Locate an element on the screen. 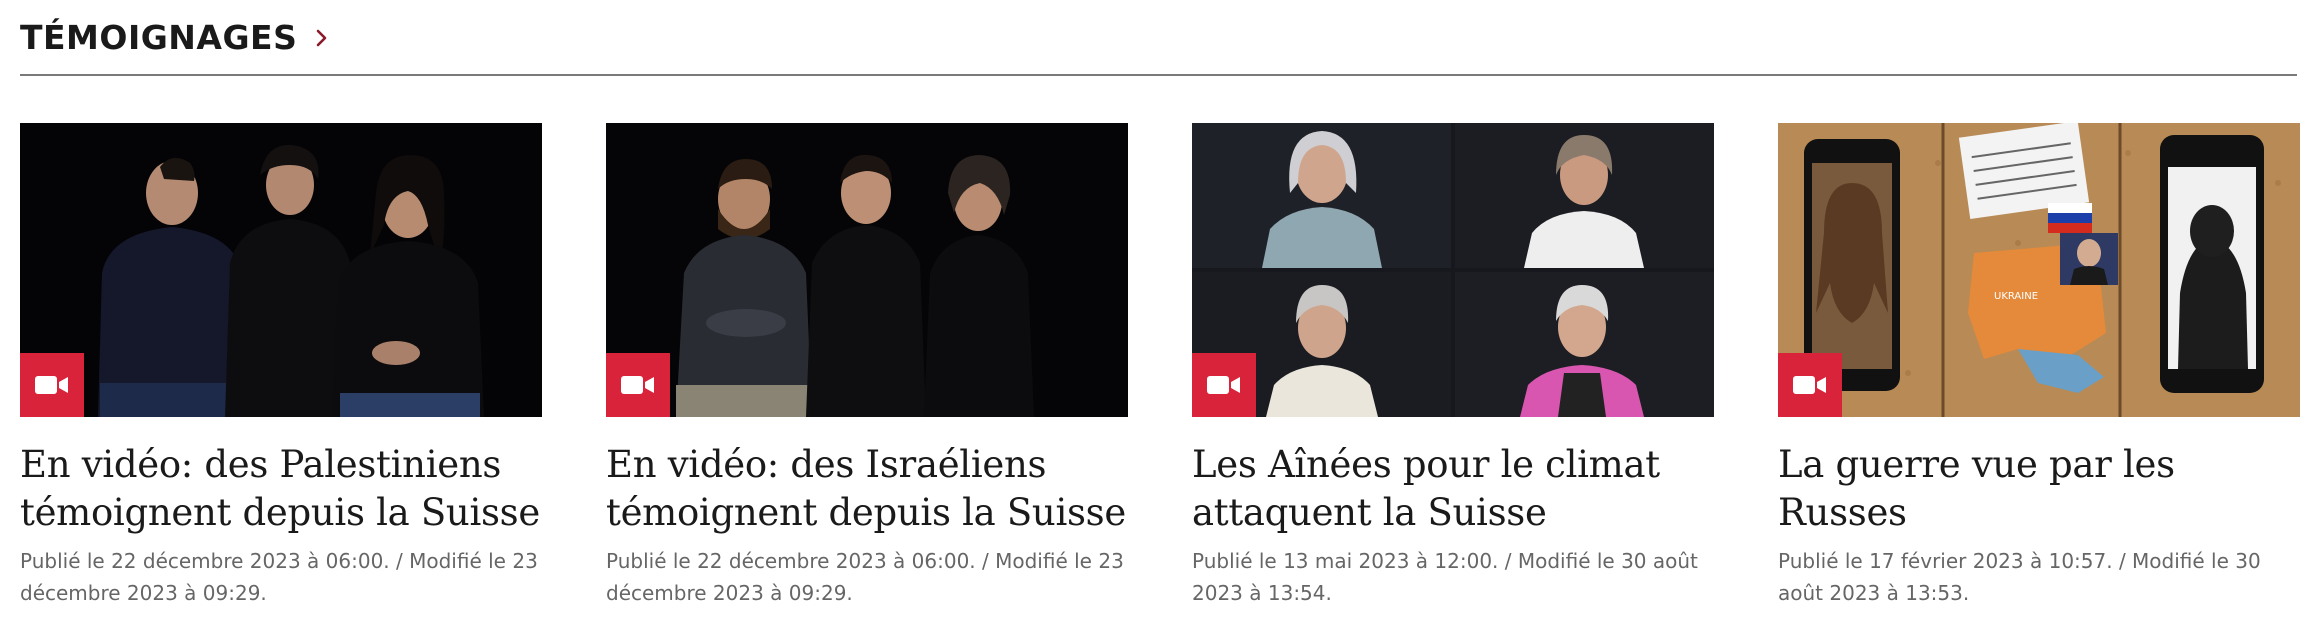 Image resolution: width=2320 pixels, height=624 pixels. section-header-link: TÉMOIGNAGES is located at coordinates (176, 37).